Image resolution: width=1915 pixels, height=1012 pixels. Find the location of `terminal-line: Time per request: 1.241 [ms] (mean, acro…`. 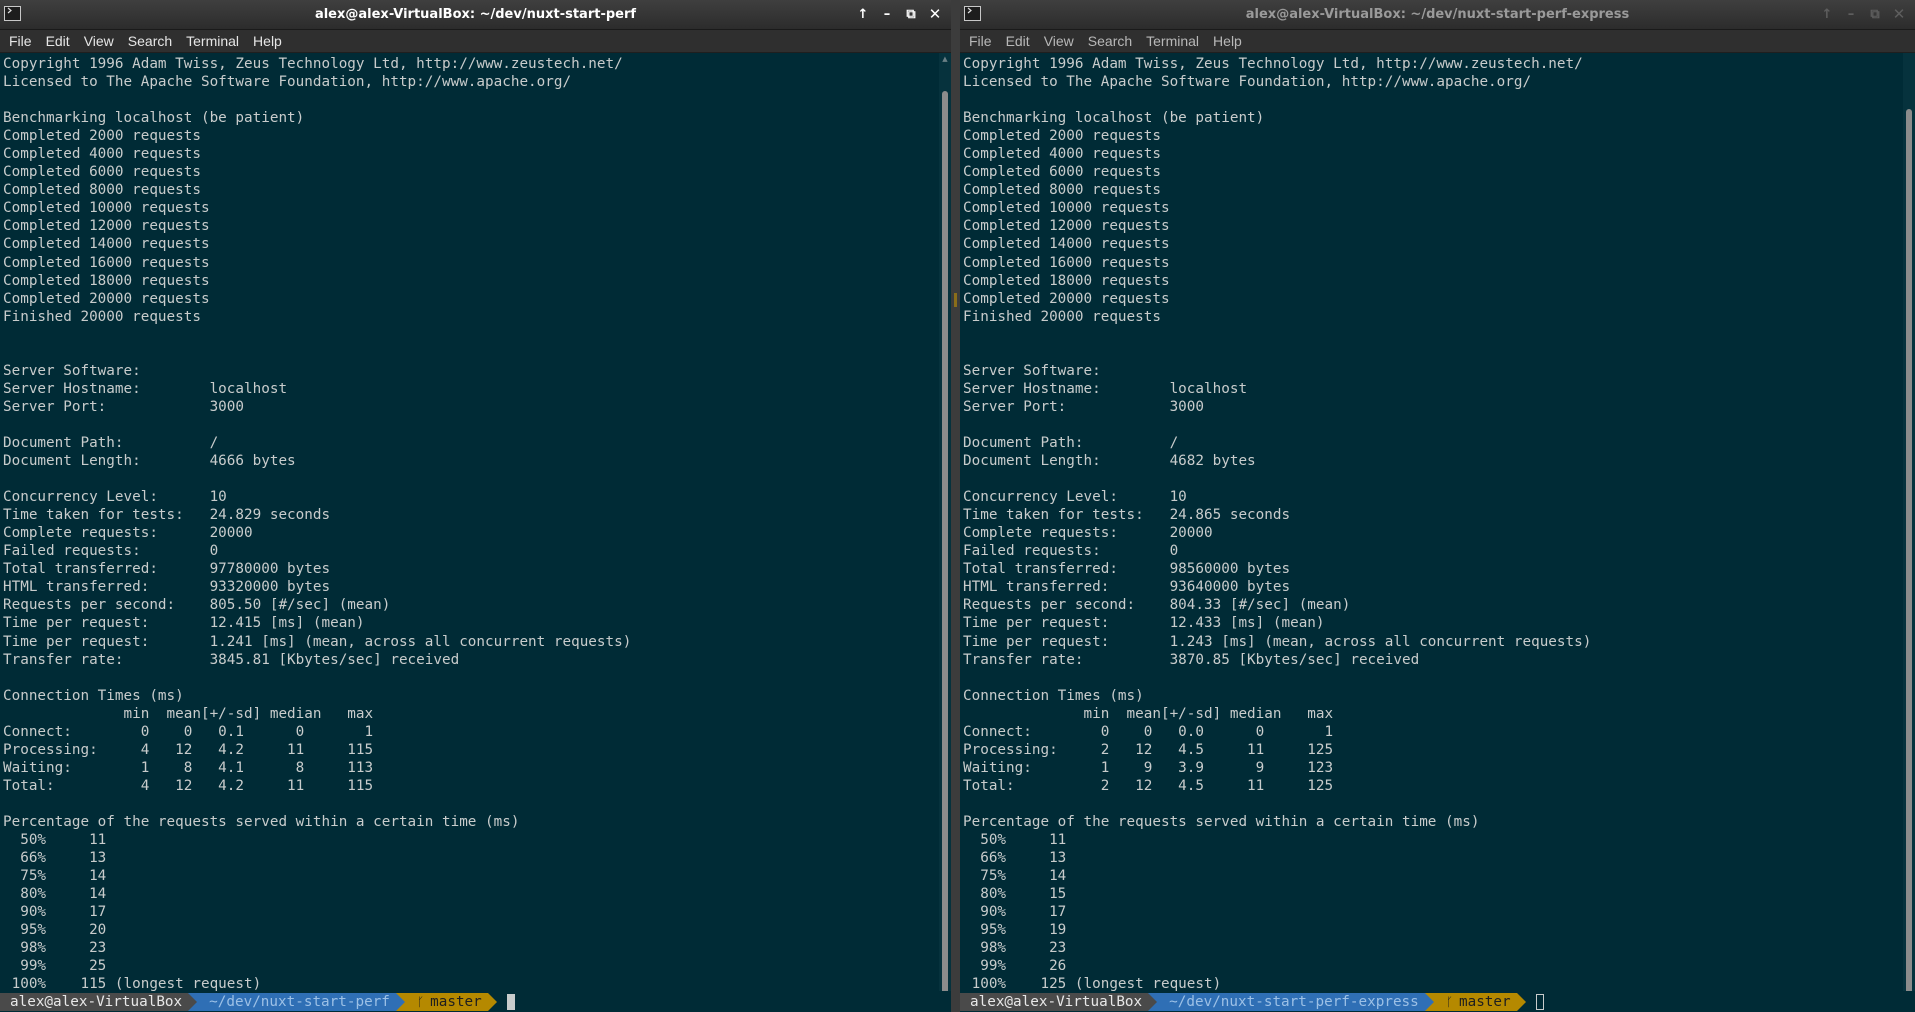

terminal-line: Time per request: 1.241 [ms] (mean, acro… is located at coordinates (317, 641).